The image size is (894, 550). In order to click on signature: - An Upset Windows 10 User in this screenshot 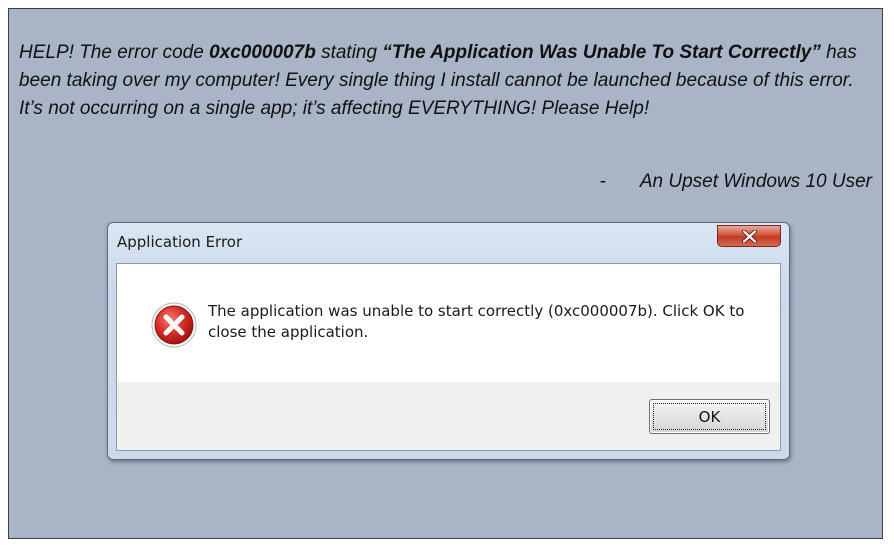, I will do `click(736, 182)`.